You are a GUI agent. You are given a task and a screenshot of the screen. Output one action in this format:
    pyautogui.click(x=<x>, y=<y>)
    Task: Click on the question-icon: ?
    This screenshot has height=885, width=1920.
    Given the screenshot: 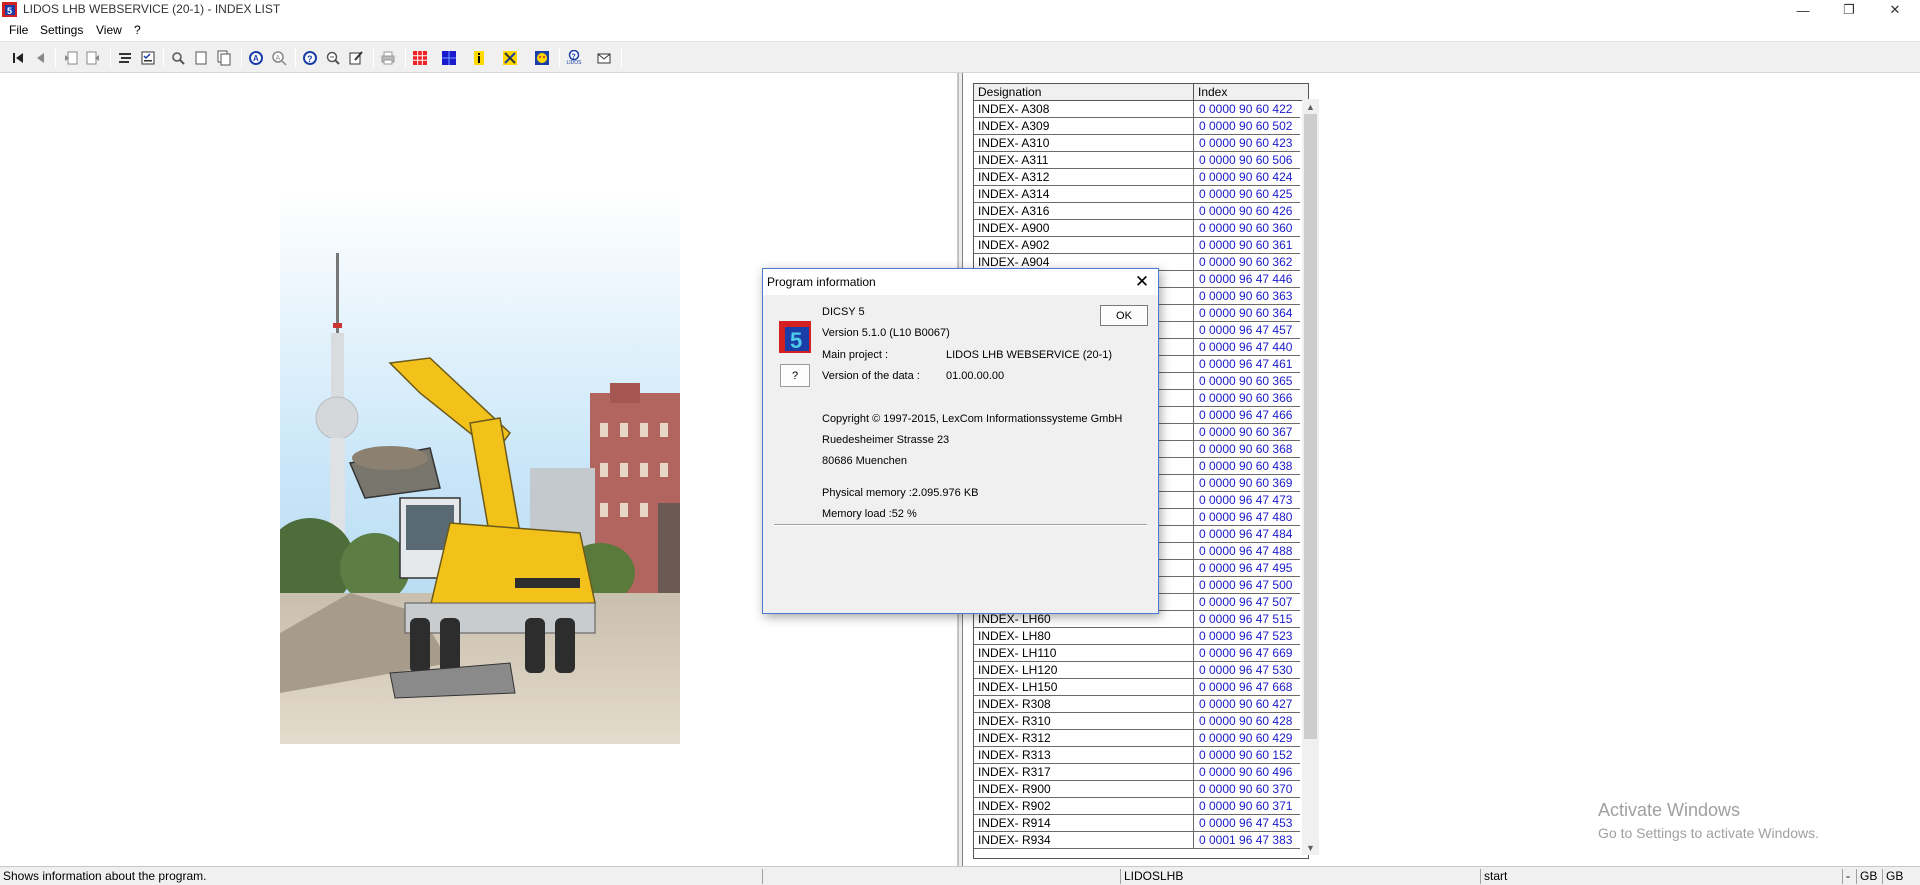 What is the action you would take?
    pyautogui.click(x=310, y=58)
    